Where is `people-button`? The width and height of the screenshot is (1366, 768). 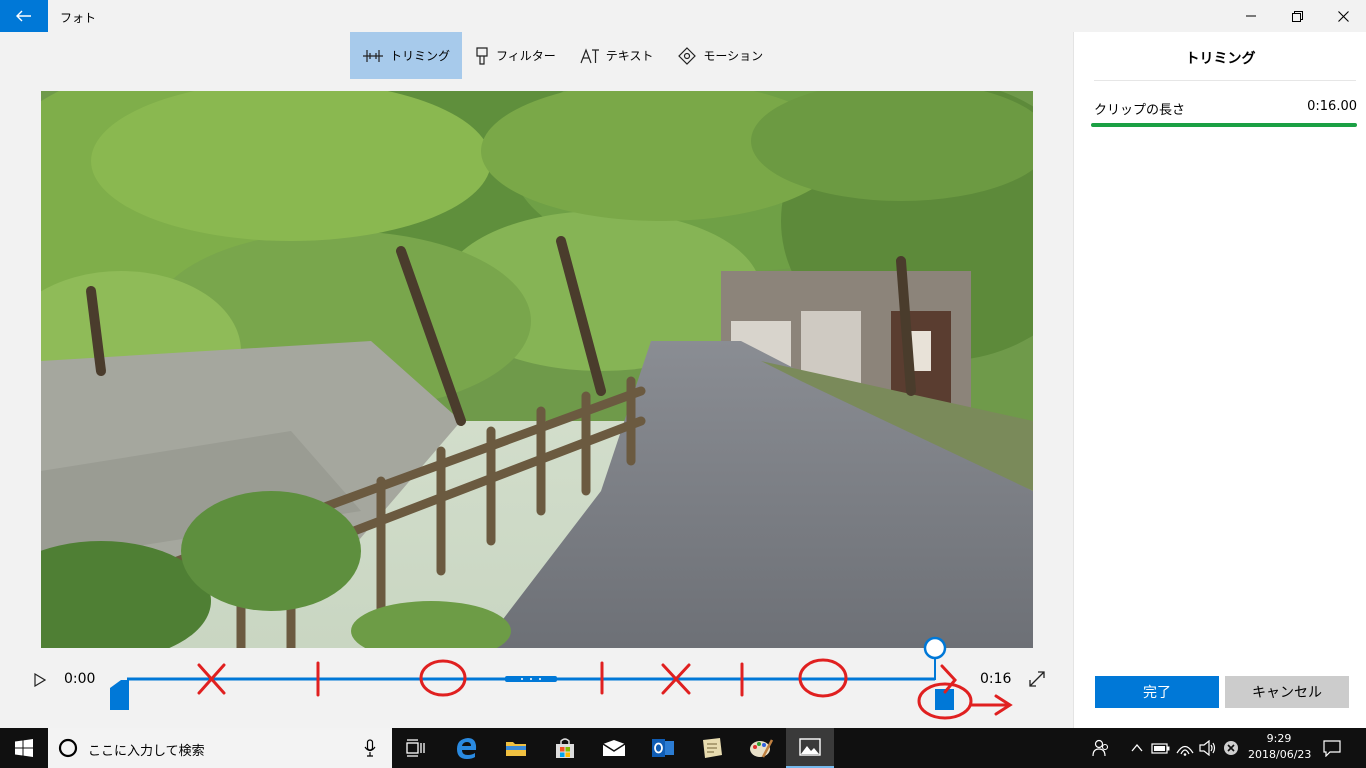 people-button is located at coordinates (1101, 748).